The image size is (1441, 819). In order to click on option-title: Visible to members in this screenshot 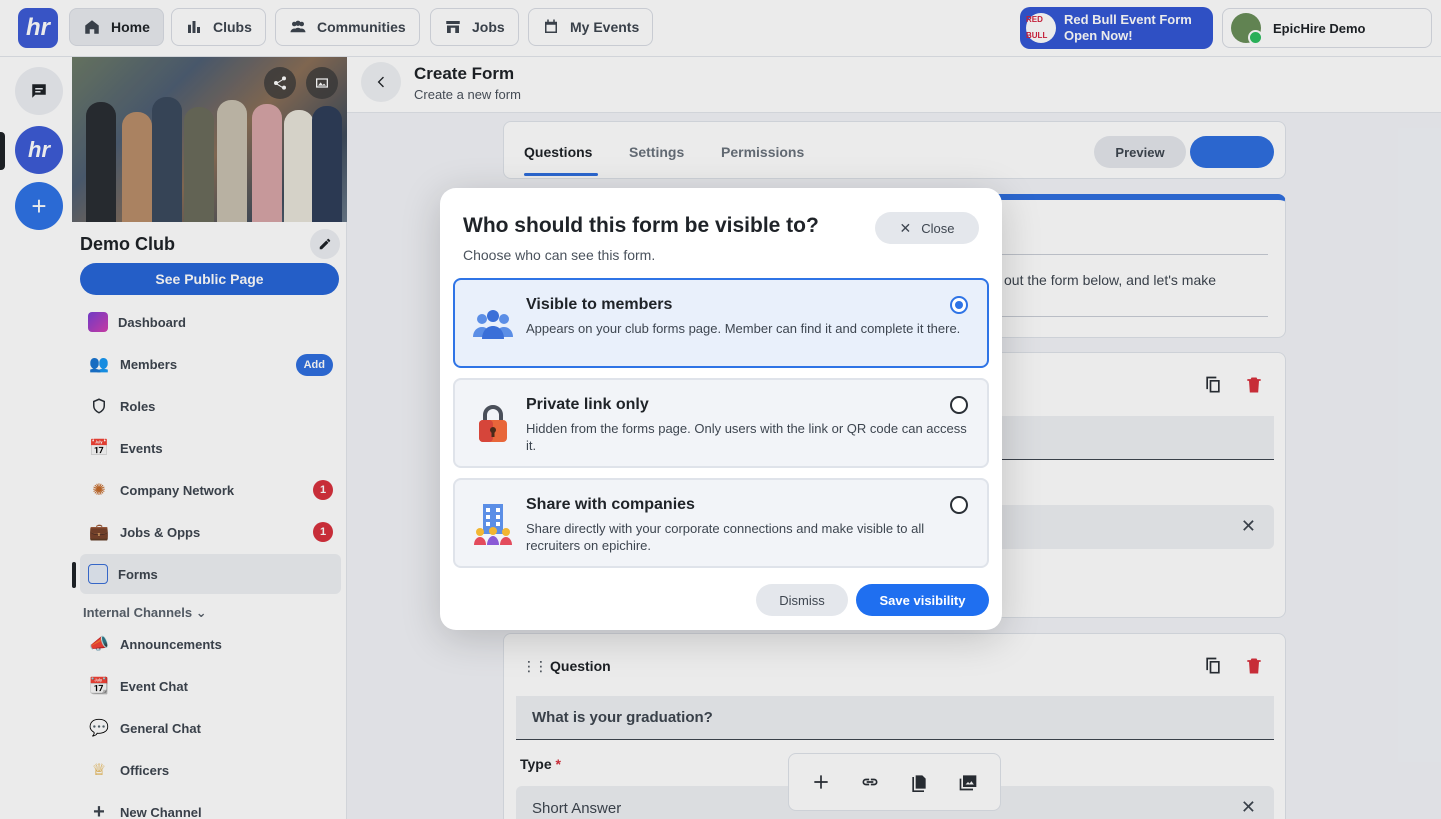, I will do `click(599, 304)`.